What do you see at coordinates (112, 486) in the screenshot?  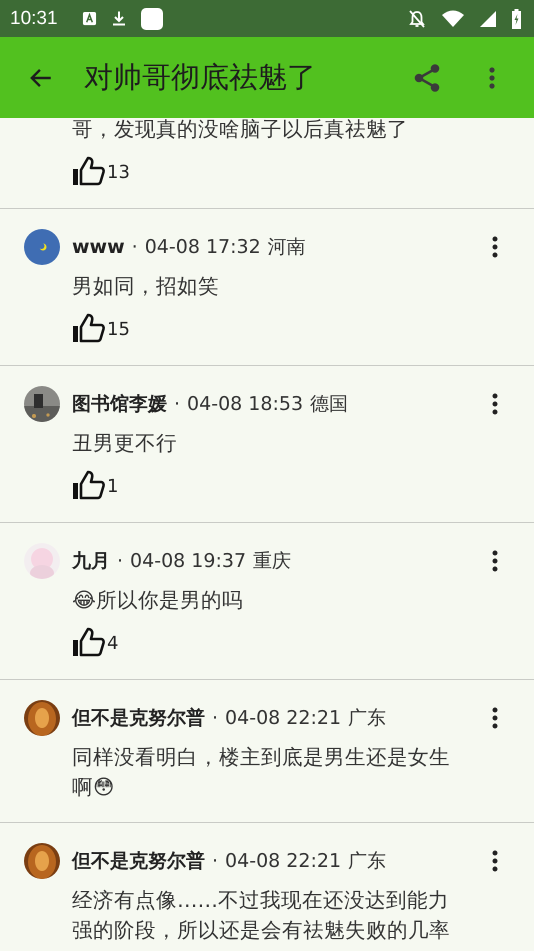 I see `like-count: 1` at bounding box center [112, 486].